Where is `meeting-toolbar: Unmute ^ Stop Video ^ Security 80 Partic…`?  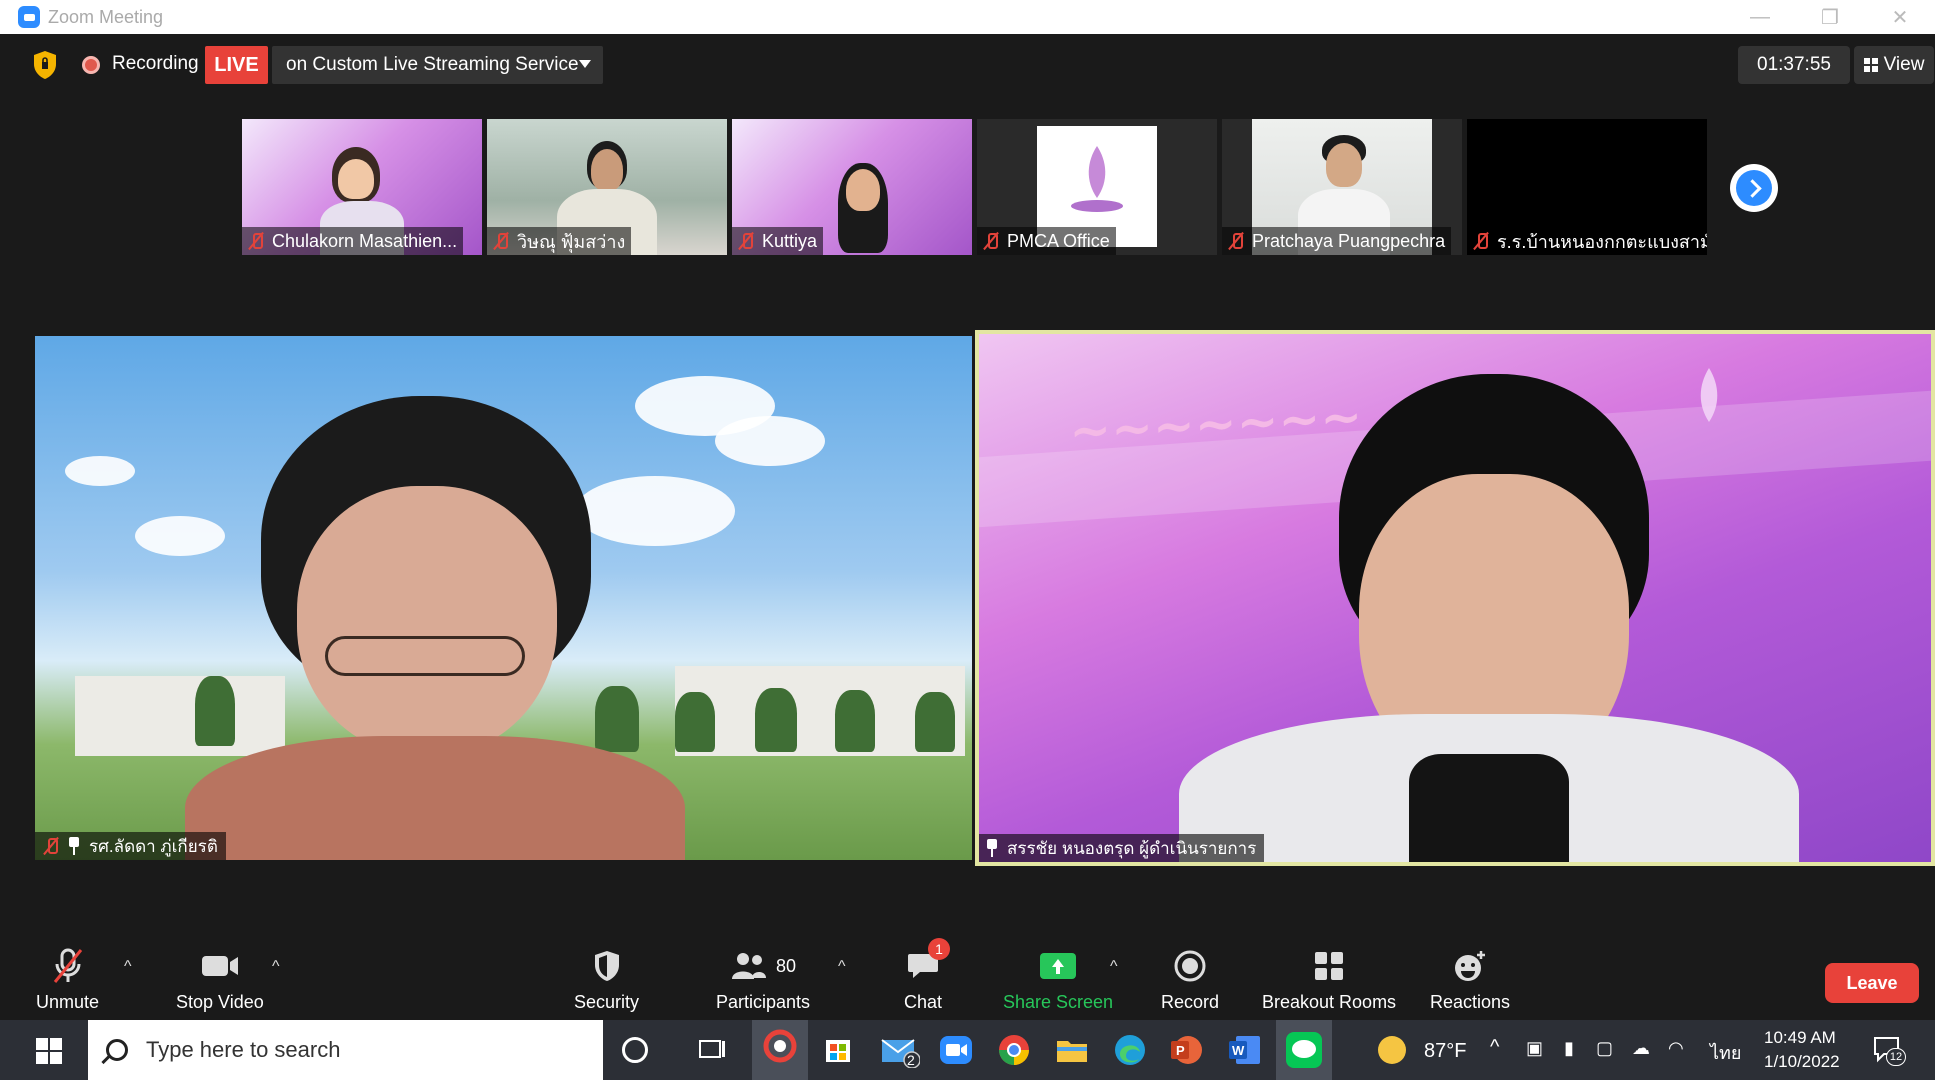 meeting-toolbar: Unmute ^ Stop Video ^ Security 80 Partic… is located at coordinates (974, 975).